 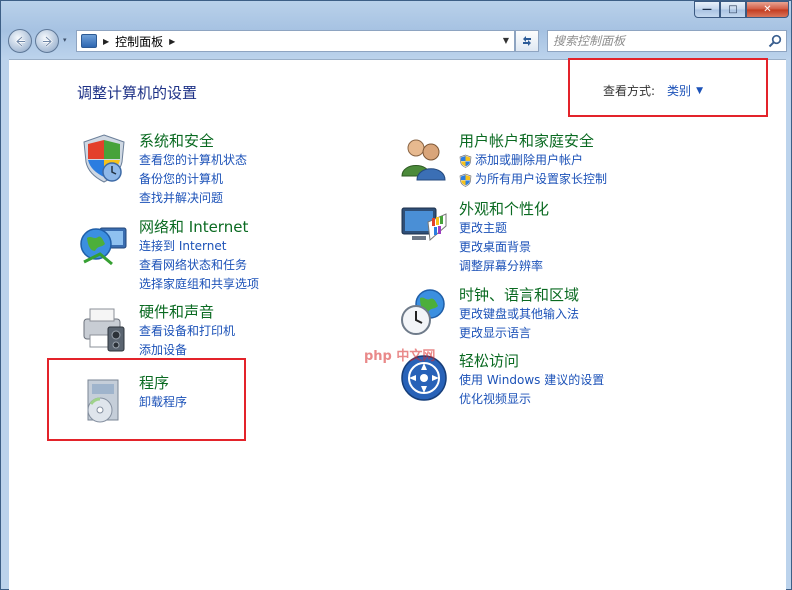 I want to click on back-button, so click(x=20, y=41).